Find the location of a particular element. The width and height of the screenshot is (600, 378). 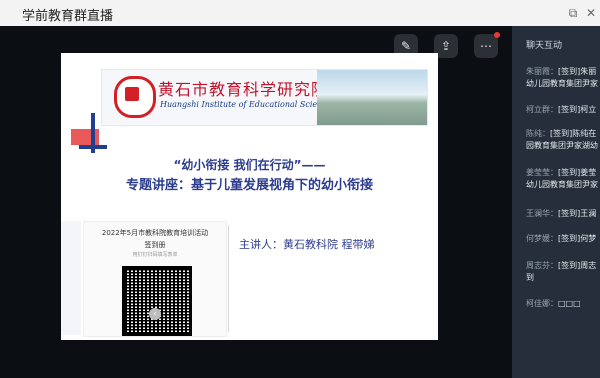

chat-message: 周志芬：[签到]周志 到 is located at coordinates (563, 272).